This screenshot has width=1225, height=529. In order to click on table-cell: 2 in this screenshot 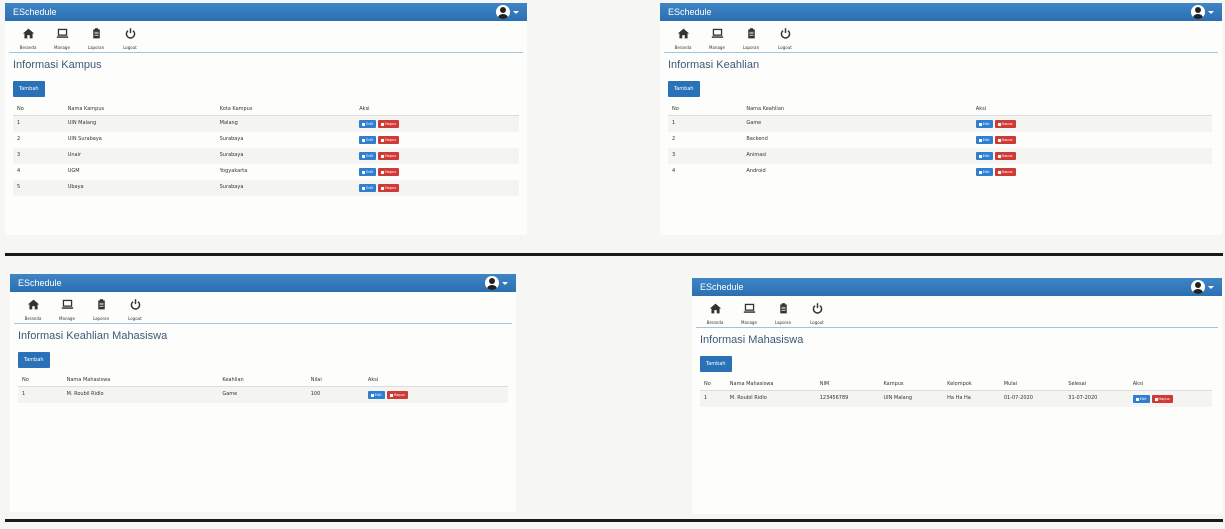, I will do `click(19, 139)`.